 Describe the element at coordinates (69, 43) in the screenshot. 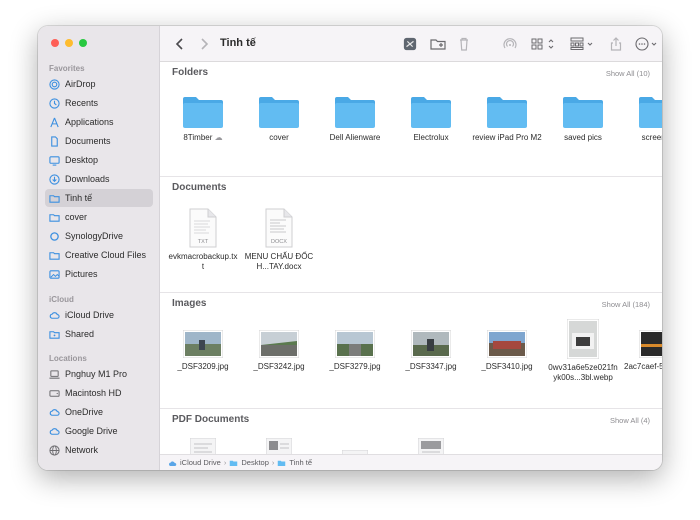

I see `minimize-button` at that location.